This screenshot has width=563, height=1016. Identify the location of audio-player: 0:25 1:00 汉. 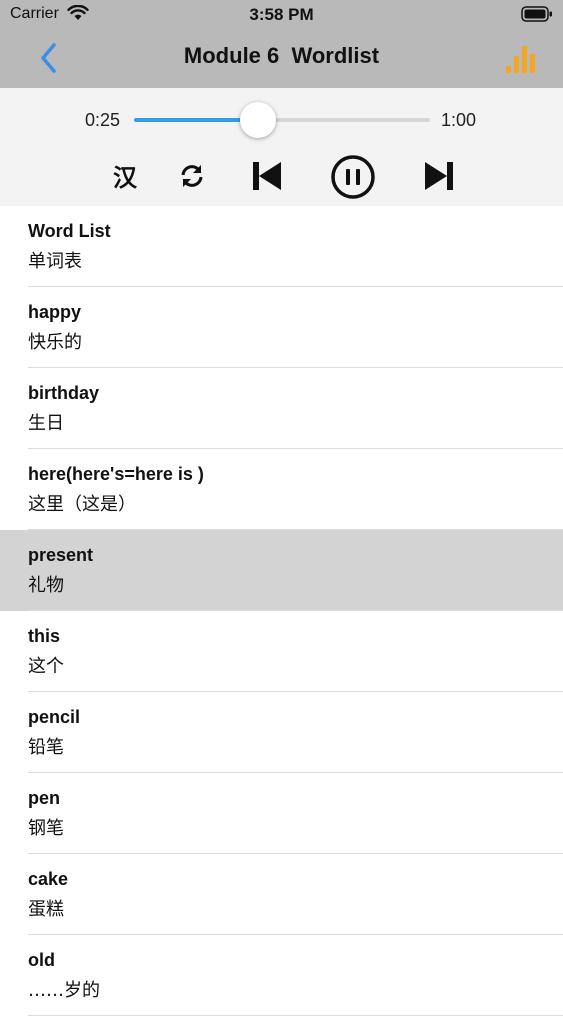
(281, 147).